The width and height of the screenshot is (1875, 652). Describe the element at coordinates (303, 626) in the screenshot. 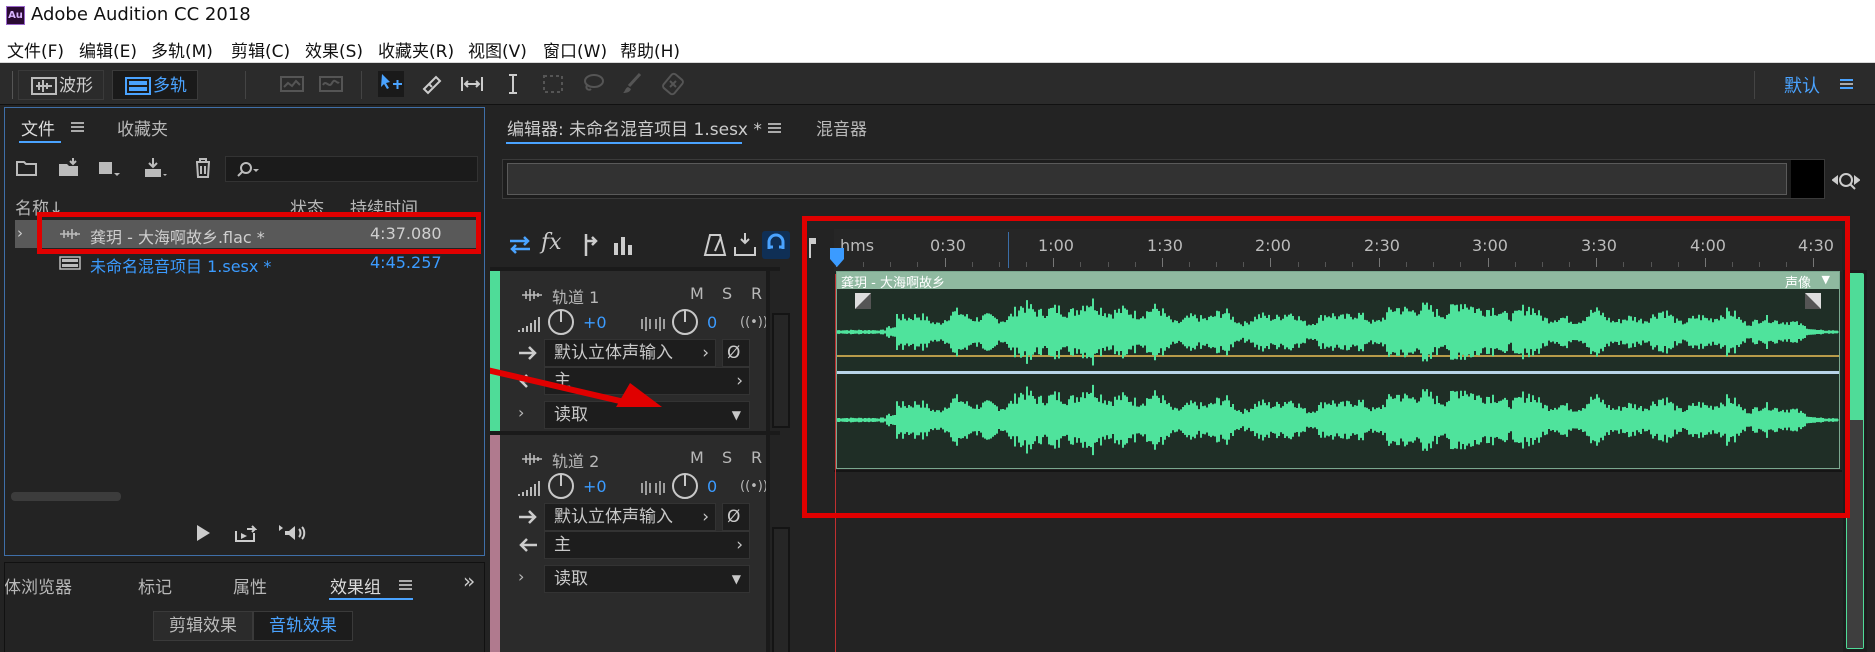

I see `track-effects-tab: 音轨效果` at that location.